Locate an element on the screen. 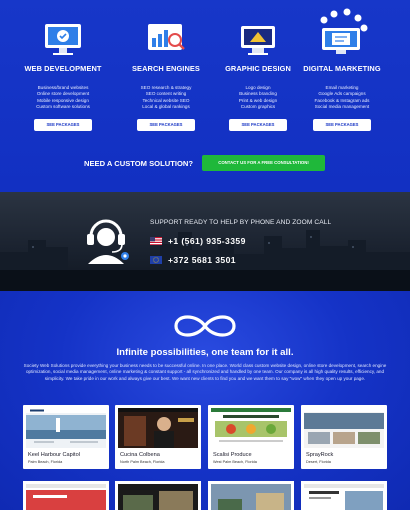 The height and width of the screenshot is (510, 410). eu-flag-icon is located at coordinates (156, 260).